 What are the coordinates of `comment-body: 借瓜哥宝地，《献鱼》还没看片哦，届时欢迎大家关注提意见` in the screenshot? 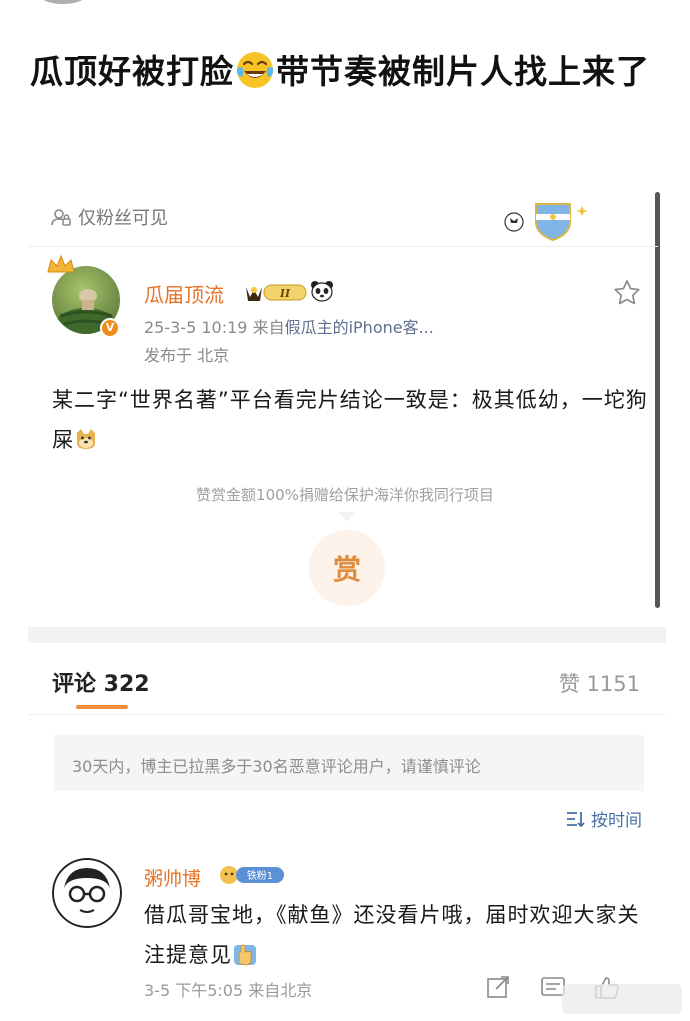 It's located at (399, 935).